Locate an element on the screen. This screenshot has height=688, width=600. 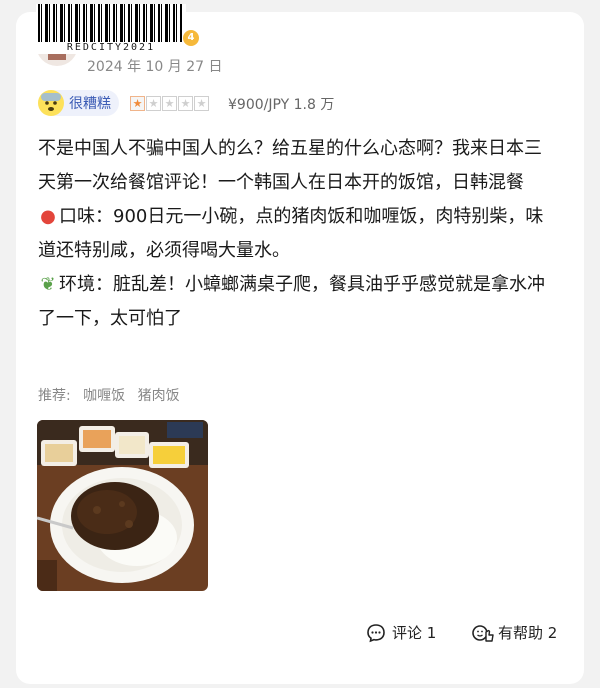
user-level-badge: 4 is located at coordinates (191, 38).